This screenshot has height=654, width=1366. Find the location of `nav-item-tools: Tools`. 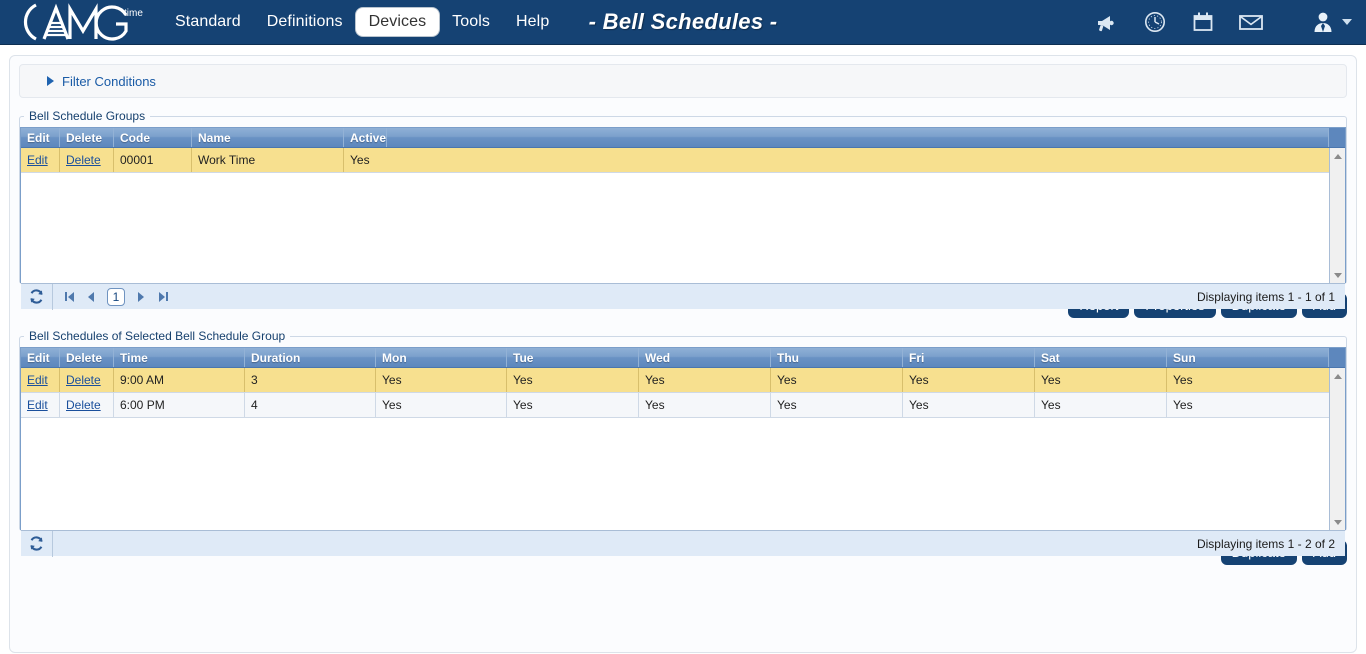

nav-item-tools: Tools is located at coordinates (471, 22).